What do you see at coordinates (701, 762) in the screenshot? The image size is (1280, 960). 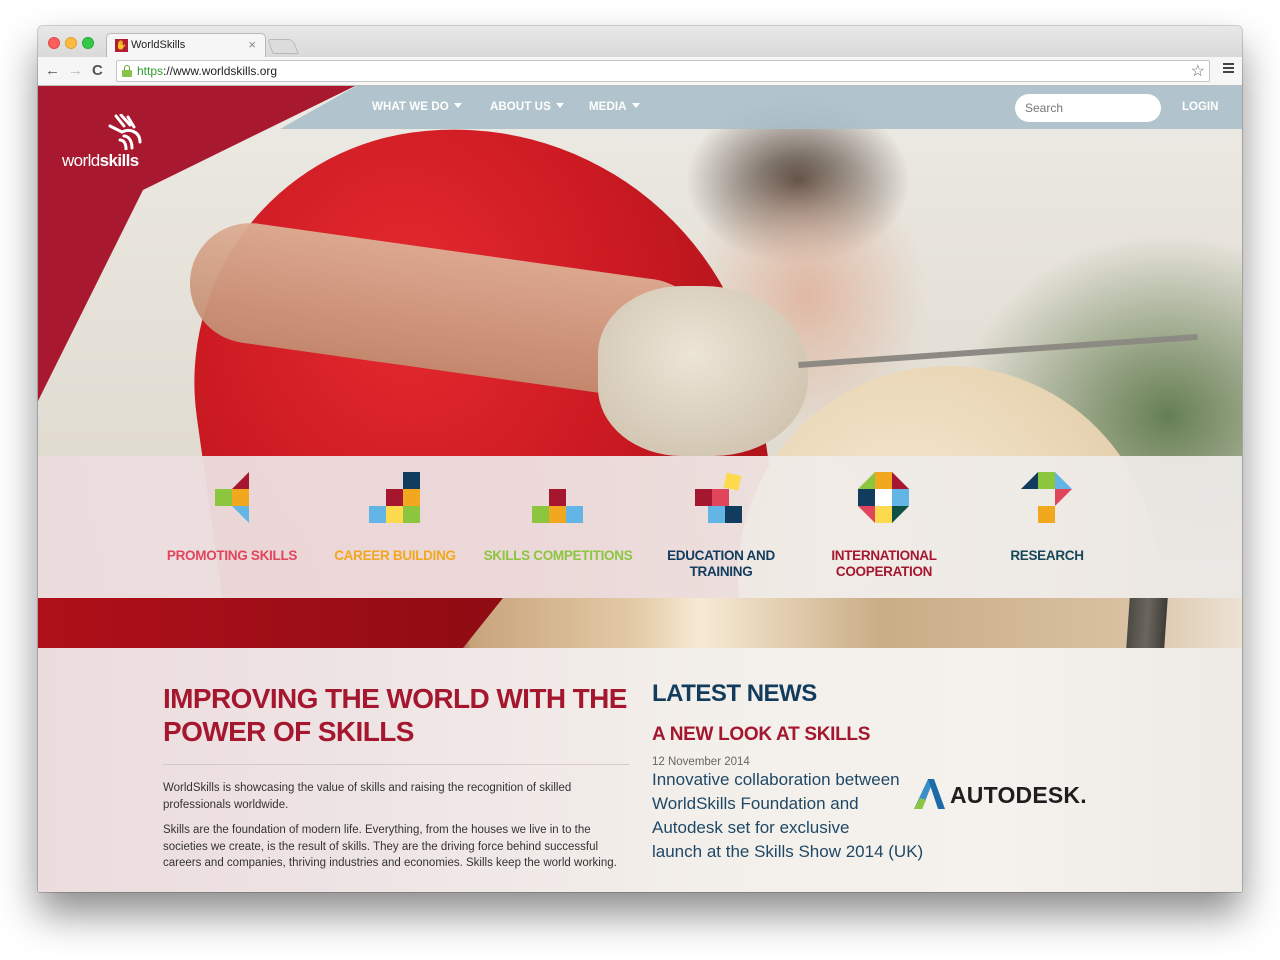 I see `news-item-date: 12 November 2014` at bounding box center [701, 762].